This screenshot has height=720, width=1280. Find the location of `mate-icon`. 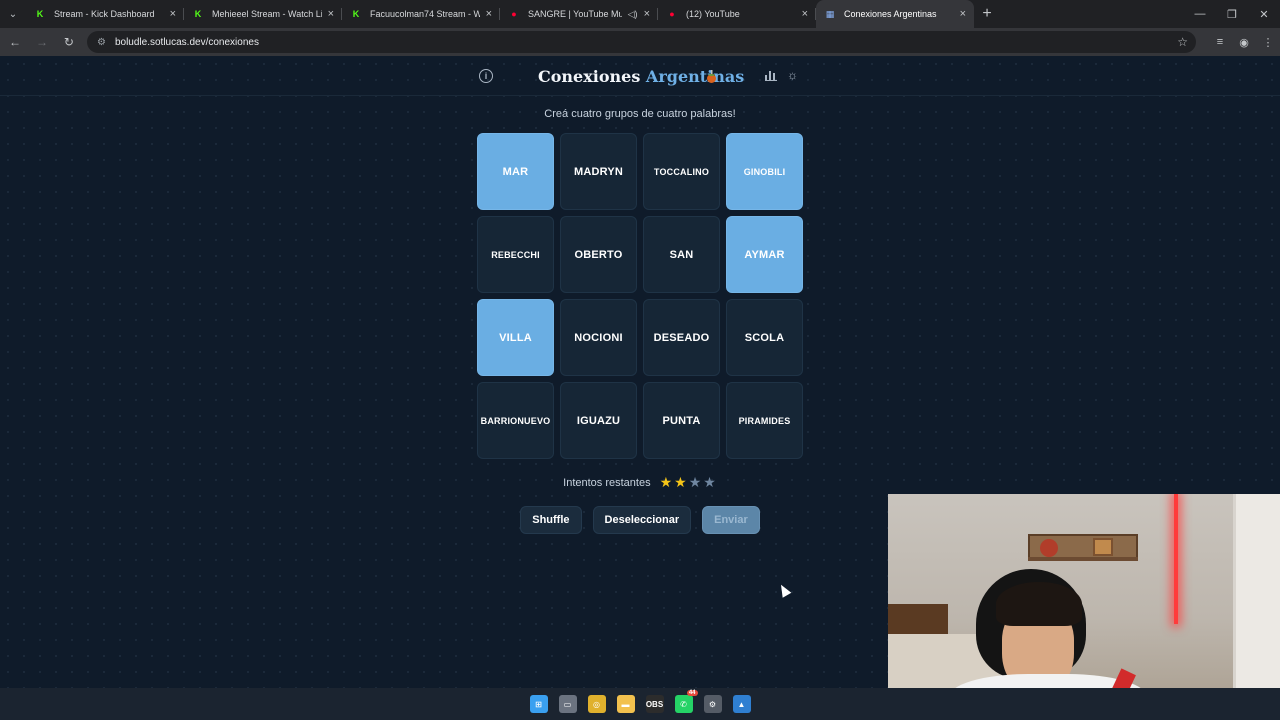

mate-icon is located at coordinates (711, 76).